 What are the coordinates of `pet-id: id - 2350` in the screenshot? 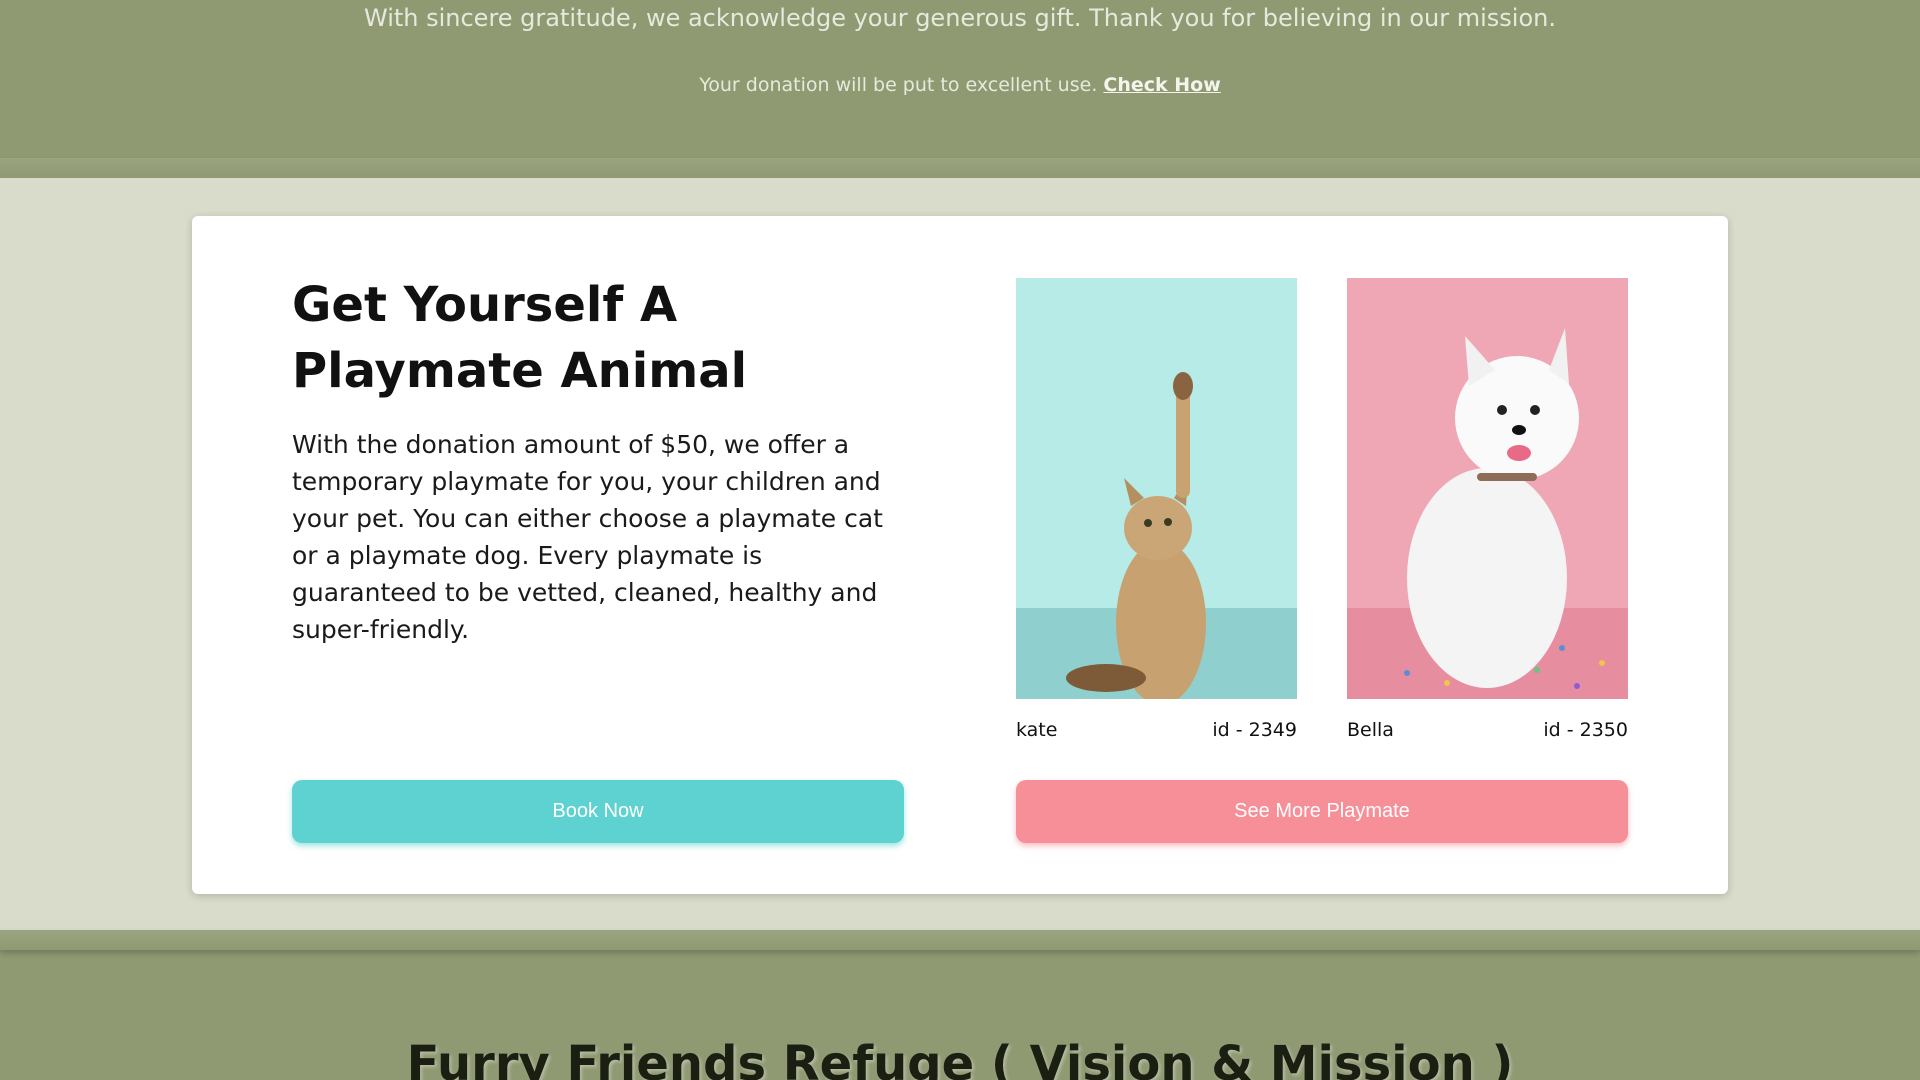 It's located at (1585, 730).